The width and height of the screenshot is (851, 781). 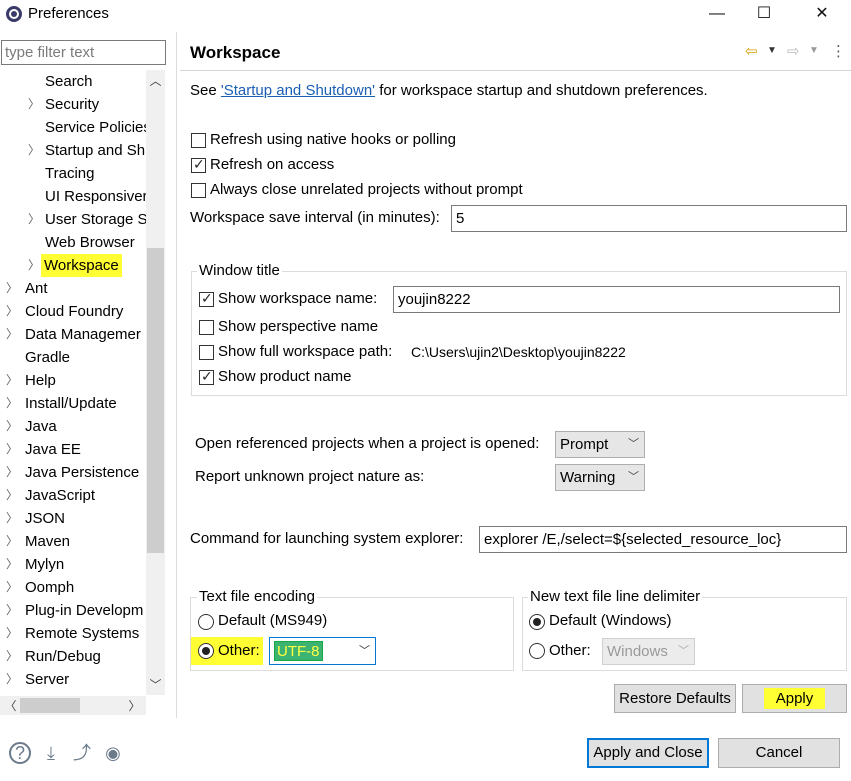 I want to click on tree-item-install-update: 〉 Install/Update, so click(x=73, y=403).